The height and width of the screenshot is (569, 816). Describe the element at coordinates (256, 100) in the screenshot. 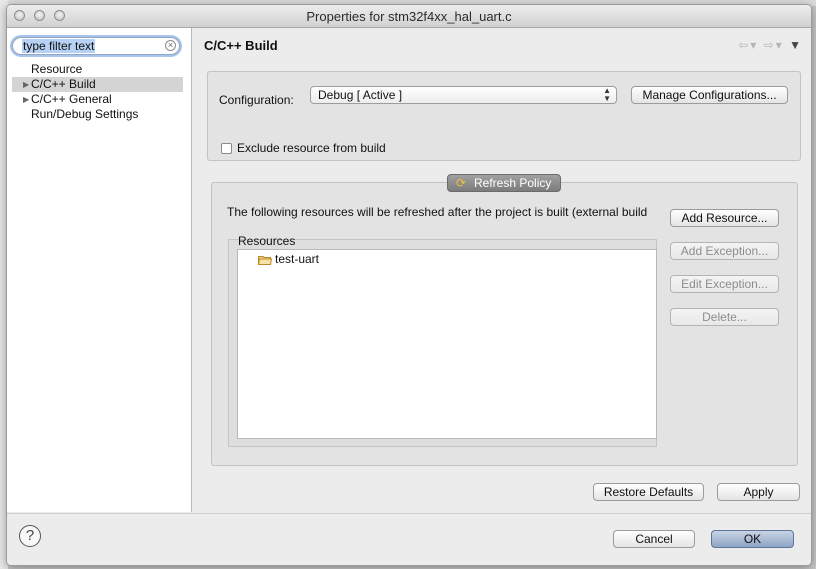

I see `configuration-label: Configuration:` at that location.